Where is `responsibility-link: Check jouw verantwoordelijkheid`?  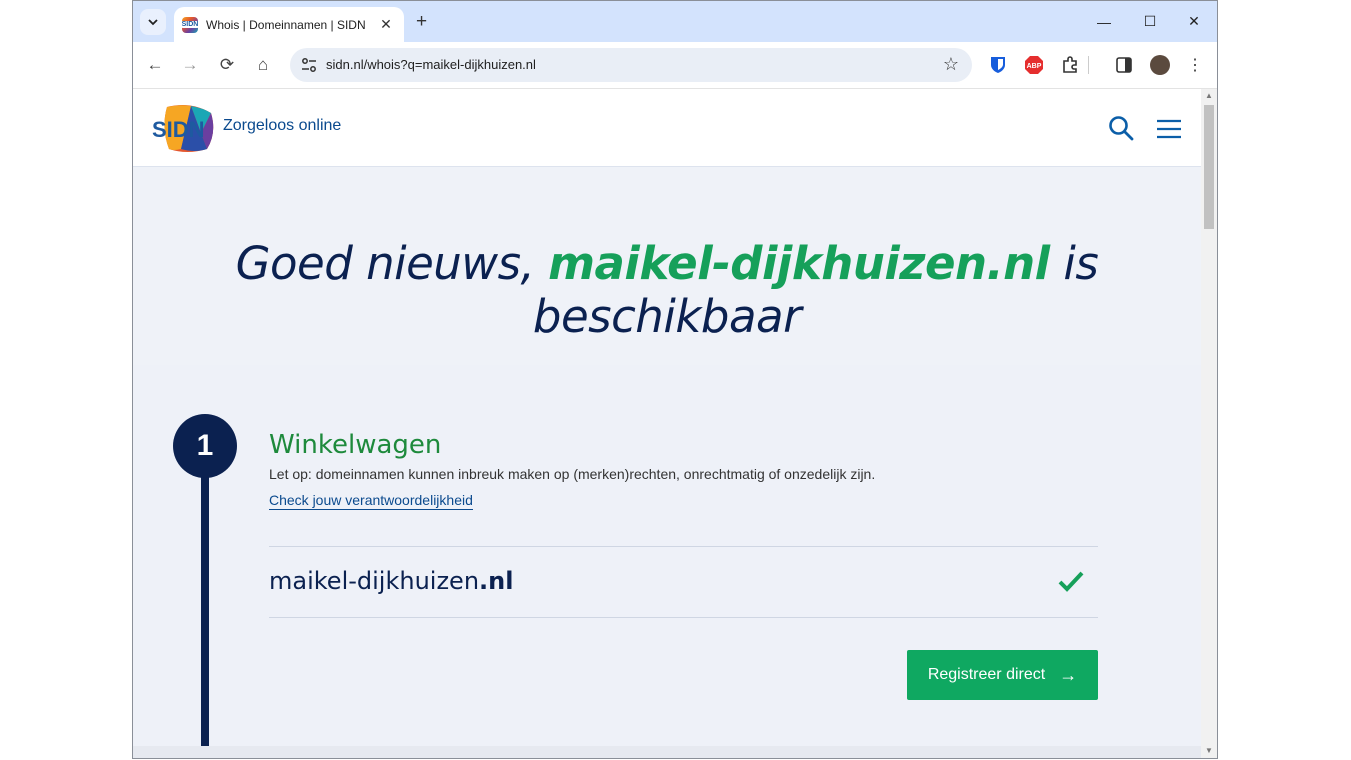 responsibility-link: Check jouw verantwoordelijkheid is located at coordinates (371, 501).